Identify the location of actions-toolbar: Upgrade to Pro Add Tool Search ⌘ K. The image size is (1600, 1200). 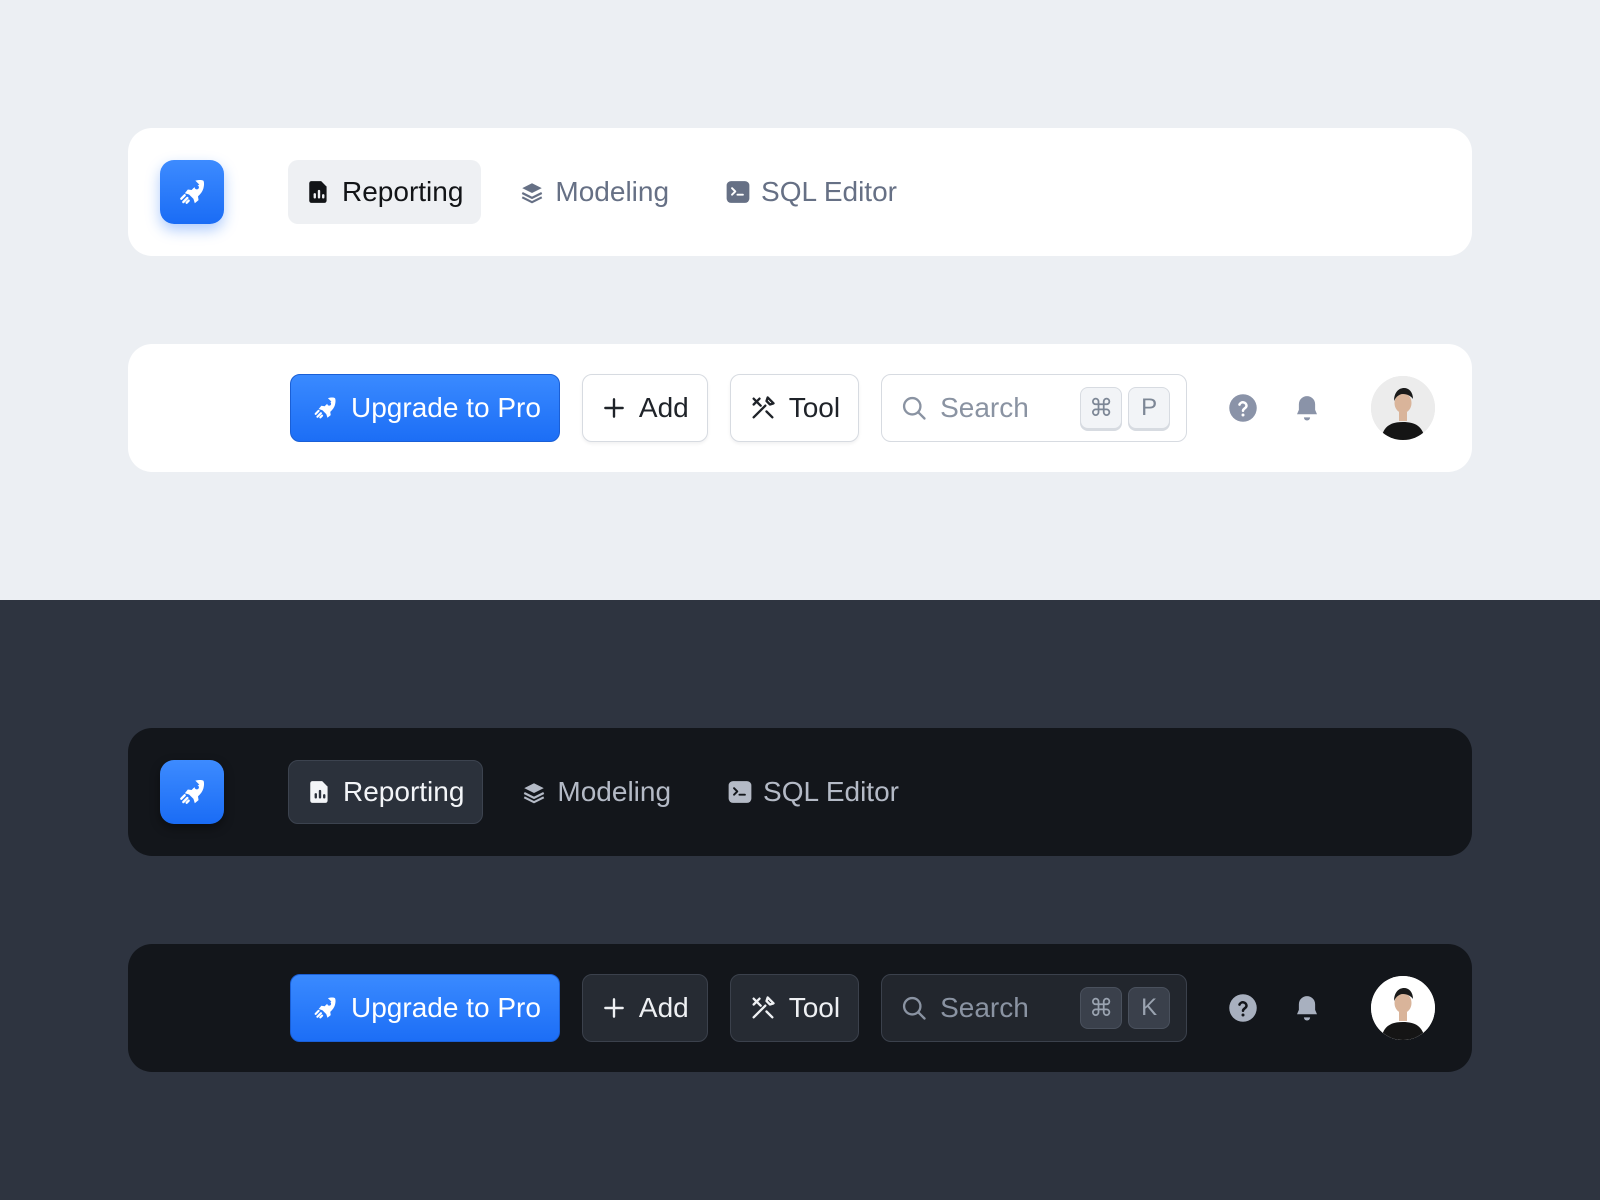
(800, 1008).